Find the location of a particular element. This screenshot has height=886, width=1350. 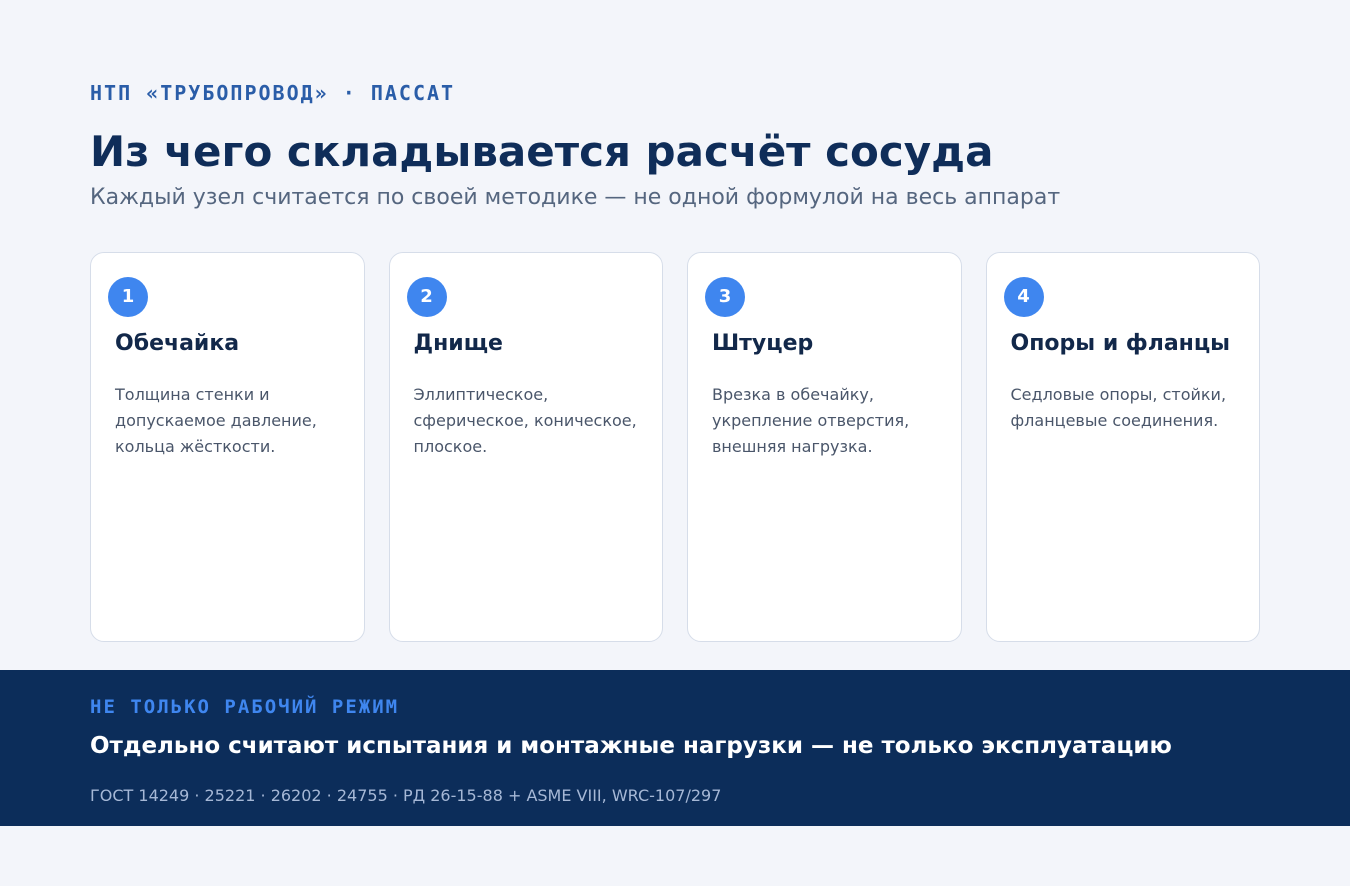

card-title: Обечайка is located at coordinates (177, 343).